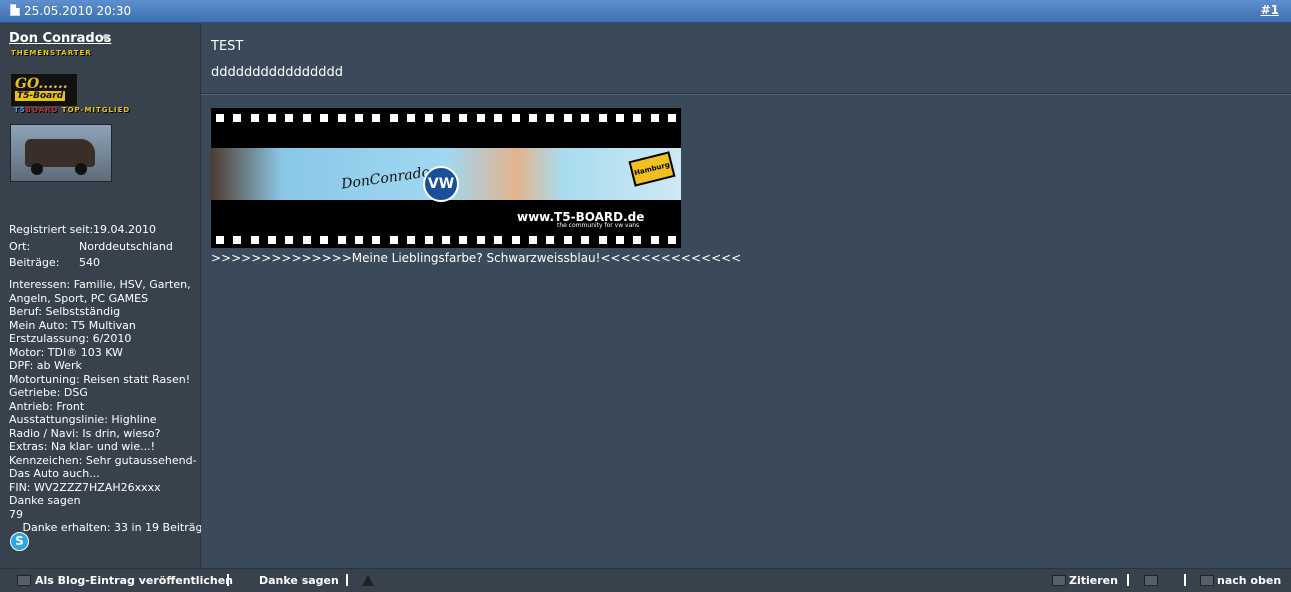 The height and width of the screenshot is (592, 1291). Describe the element at coordinates (441, 184) in the screenshot. I see `vw-logo-icon: VW` at that location.